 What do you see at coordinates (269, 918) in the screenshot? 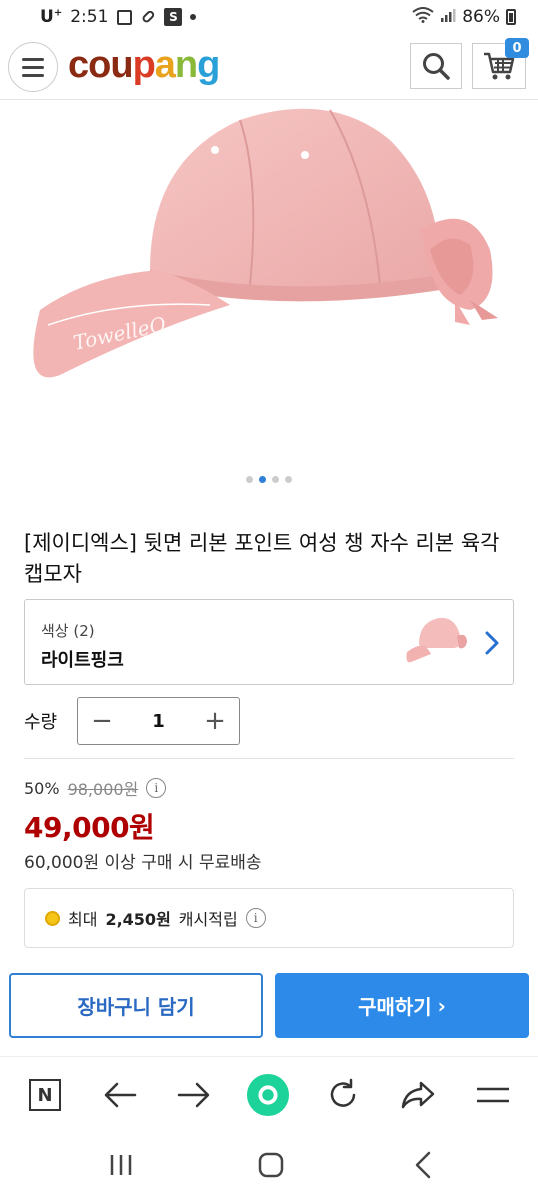
I see `cash-reward-box: 최대 2,450원 캐시적립 i` at bounding box center [269, 918].